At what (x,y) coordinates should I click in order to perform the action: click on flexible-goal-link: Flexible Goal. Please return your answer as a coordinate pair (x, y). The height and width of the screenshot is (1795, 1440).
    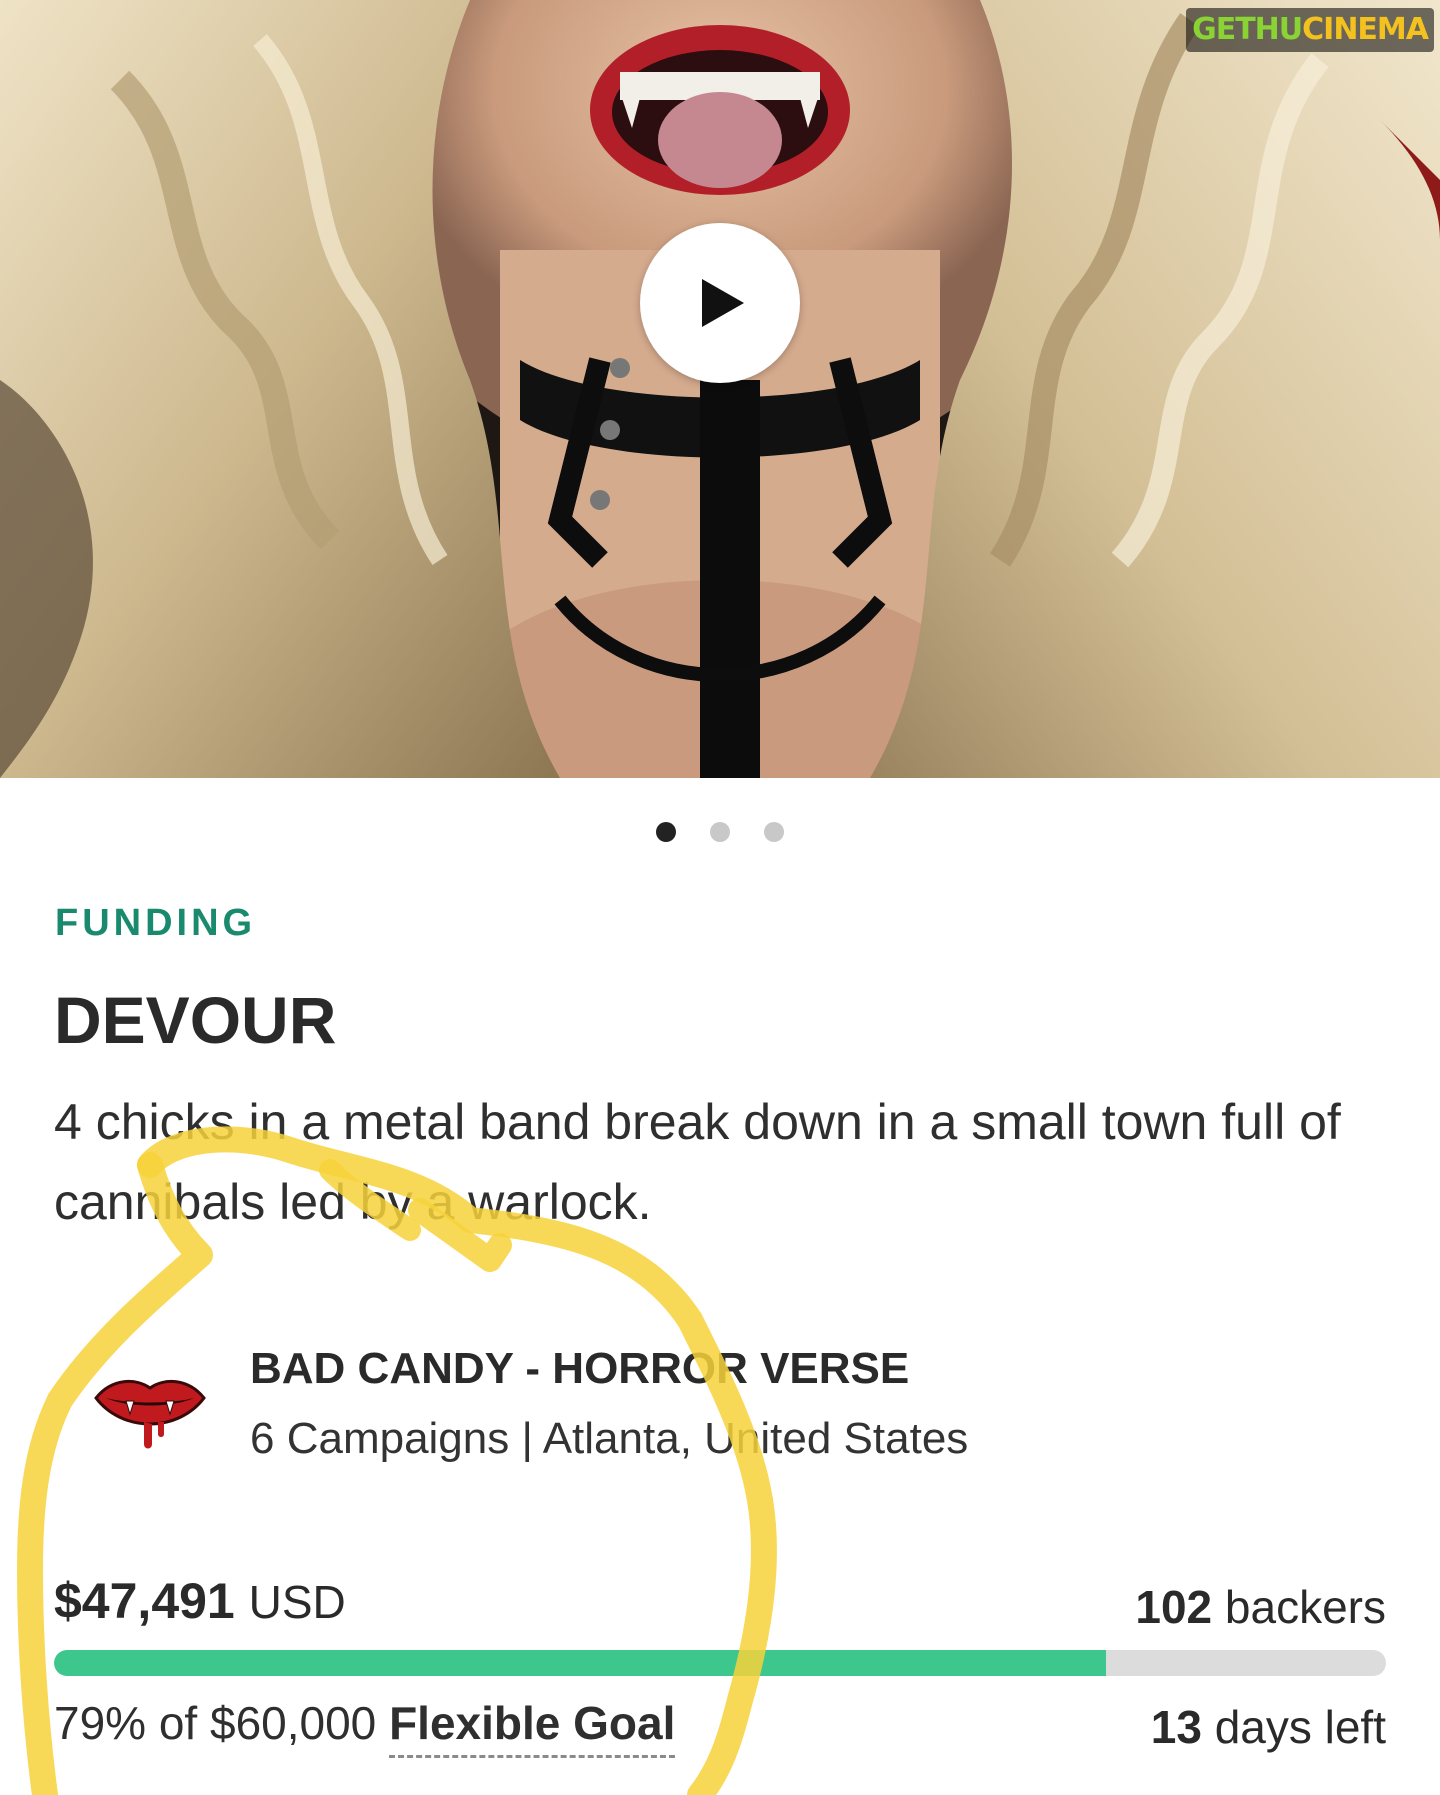
    Looking at the image, I should click on (532, 1727).